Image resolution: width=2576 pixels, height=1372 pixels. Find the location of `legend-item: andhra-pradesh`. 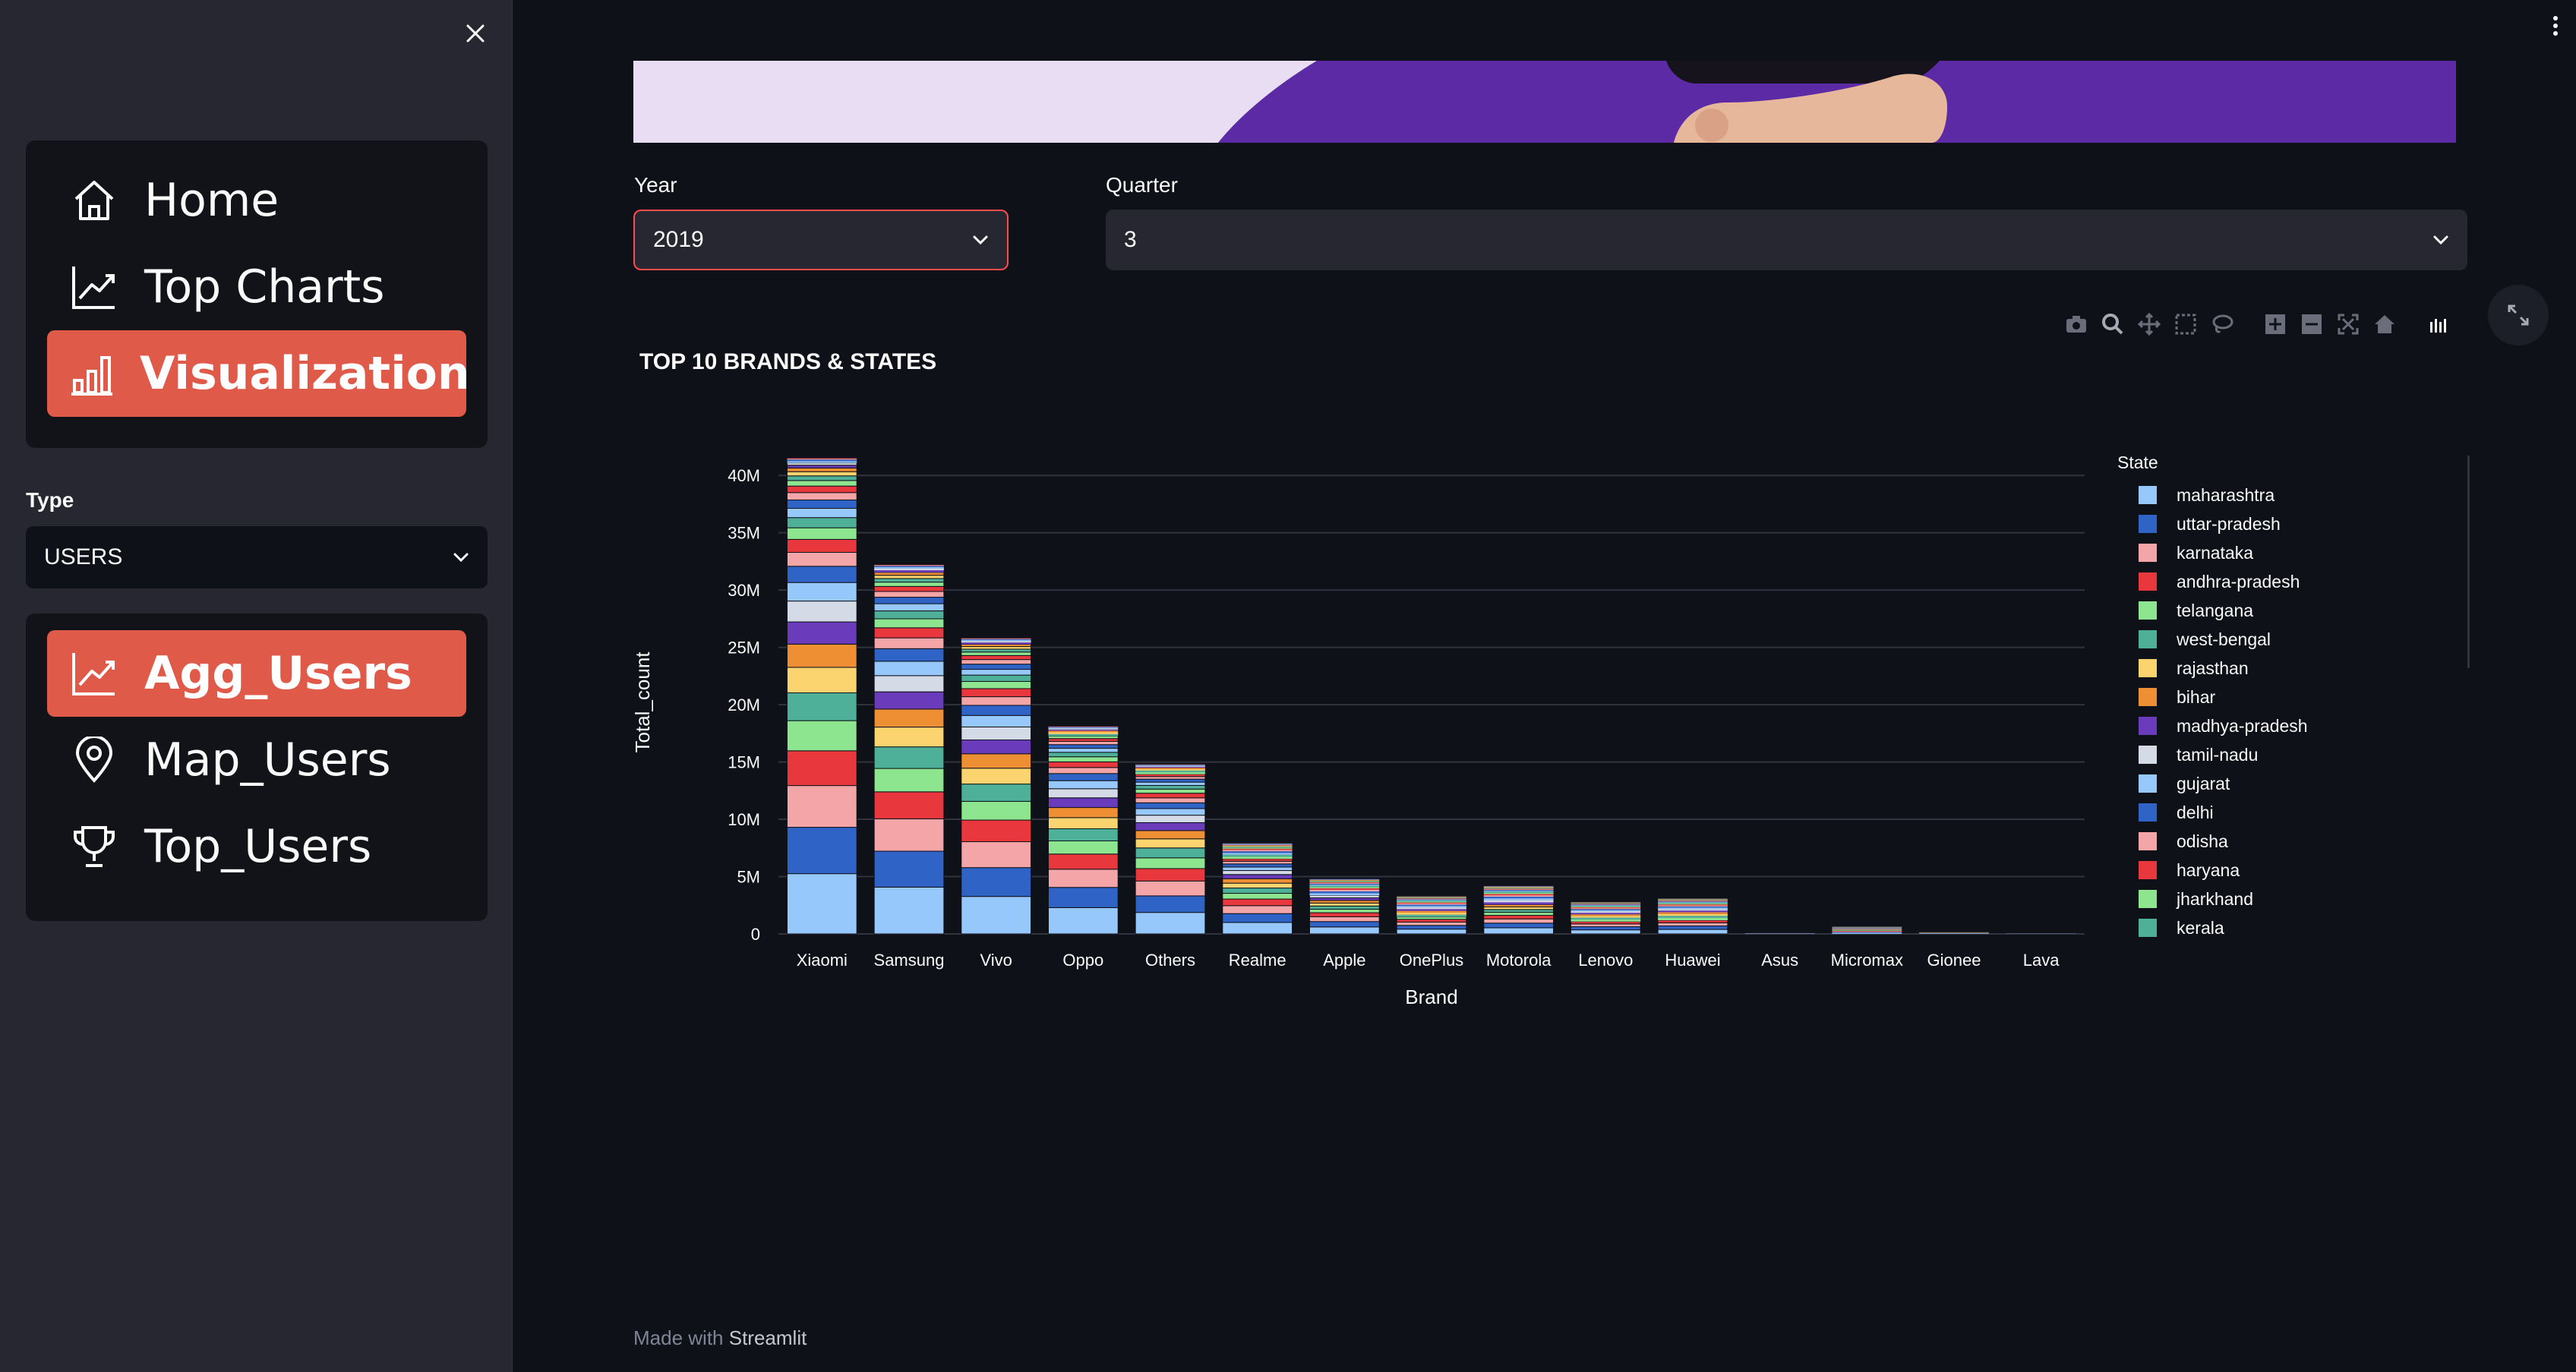

legend-item: andhra-pradesh is located at coordinates (2269, 582).